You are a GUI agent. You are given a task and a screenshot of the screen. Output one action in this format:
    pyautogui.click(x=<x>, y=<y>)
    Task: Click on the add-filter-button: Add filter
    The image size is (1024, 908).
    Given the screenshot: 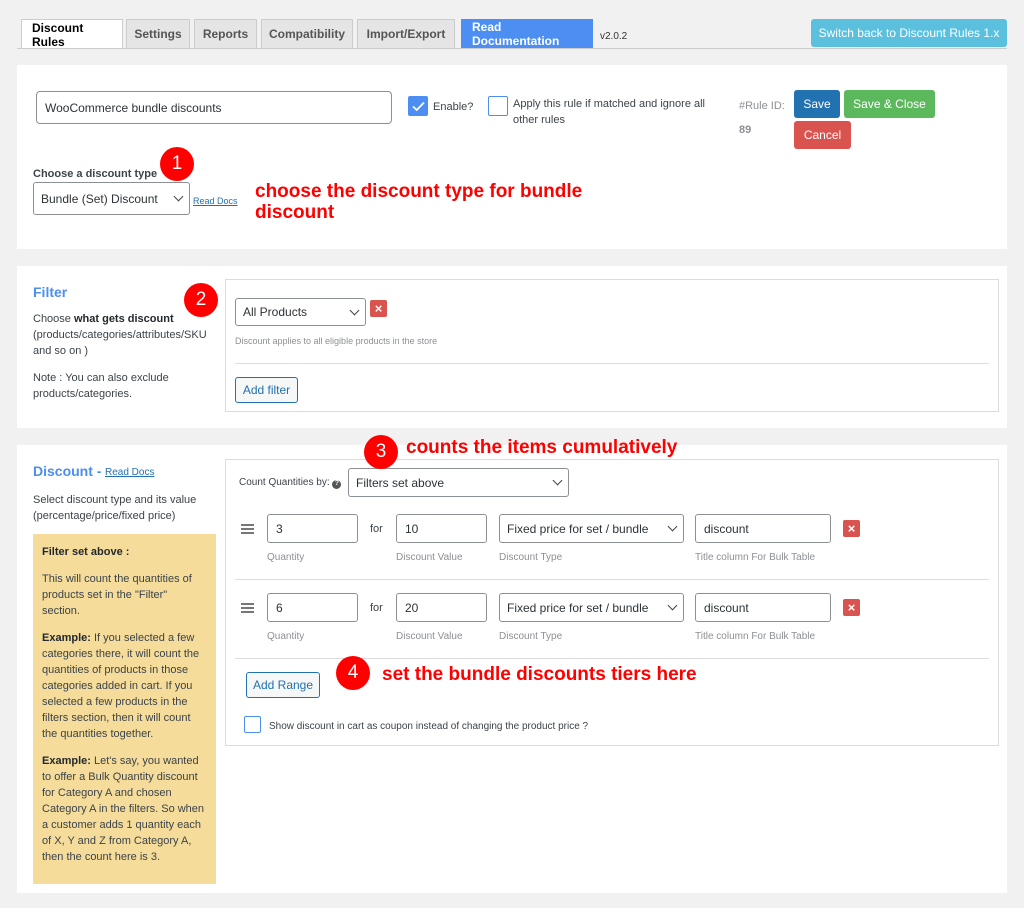 What is the action you would take?
    pyautogui.click(x=266, y=390)
    